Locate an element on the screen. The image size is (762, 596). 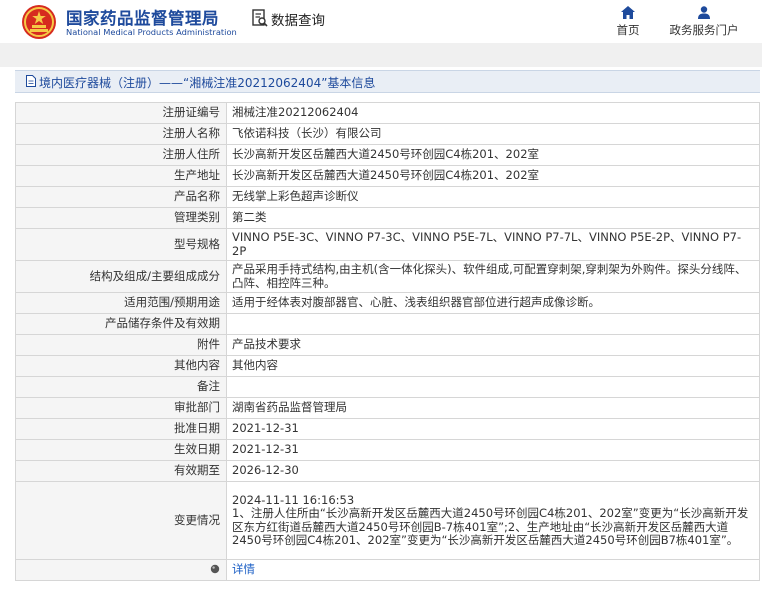
change-timestamp: 2024-11-11 16:16:53 is located at coordinates (293, 499).